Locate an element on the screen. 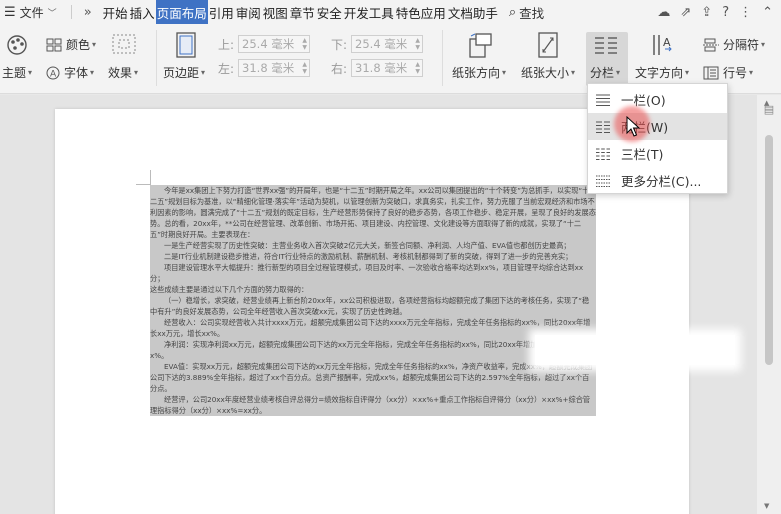 The height and width of the screenshot is (514, 781). tab-home: 开始 is located at coordinates (115, 12).